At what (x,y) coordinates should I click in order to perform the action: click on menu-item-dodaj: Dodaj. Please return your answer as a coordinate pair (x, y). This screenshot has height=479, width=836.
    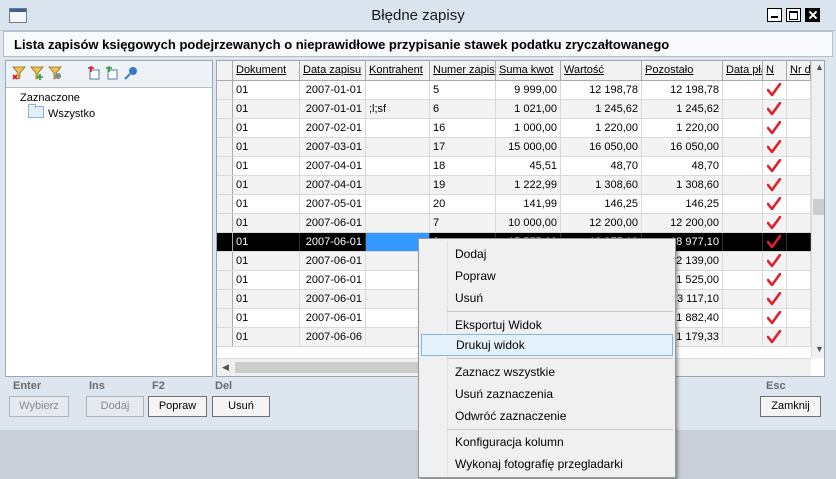
    Looking at the image, I should click on (547, 254).